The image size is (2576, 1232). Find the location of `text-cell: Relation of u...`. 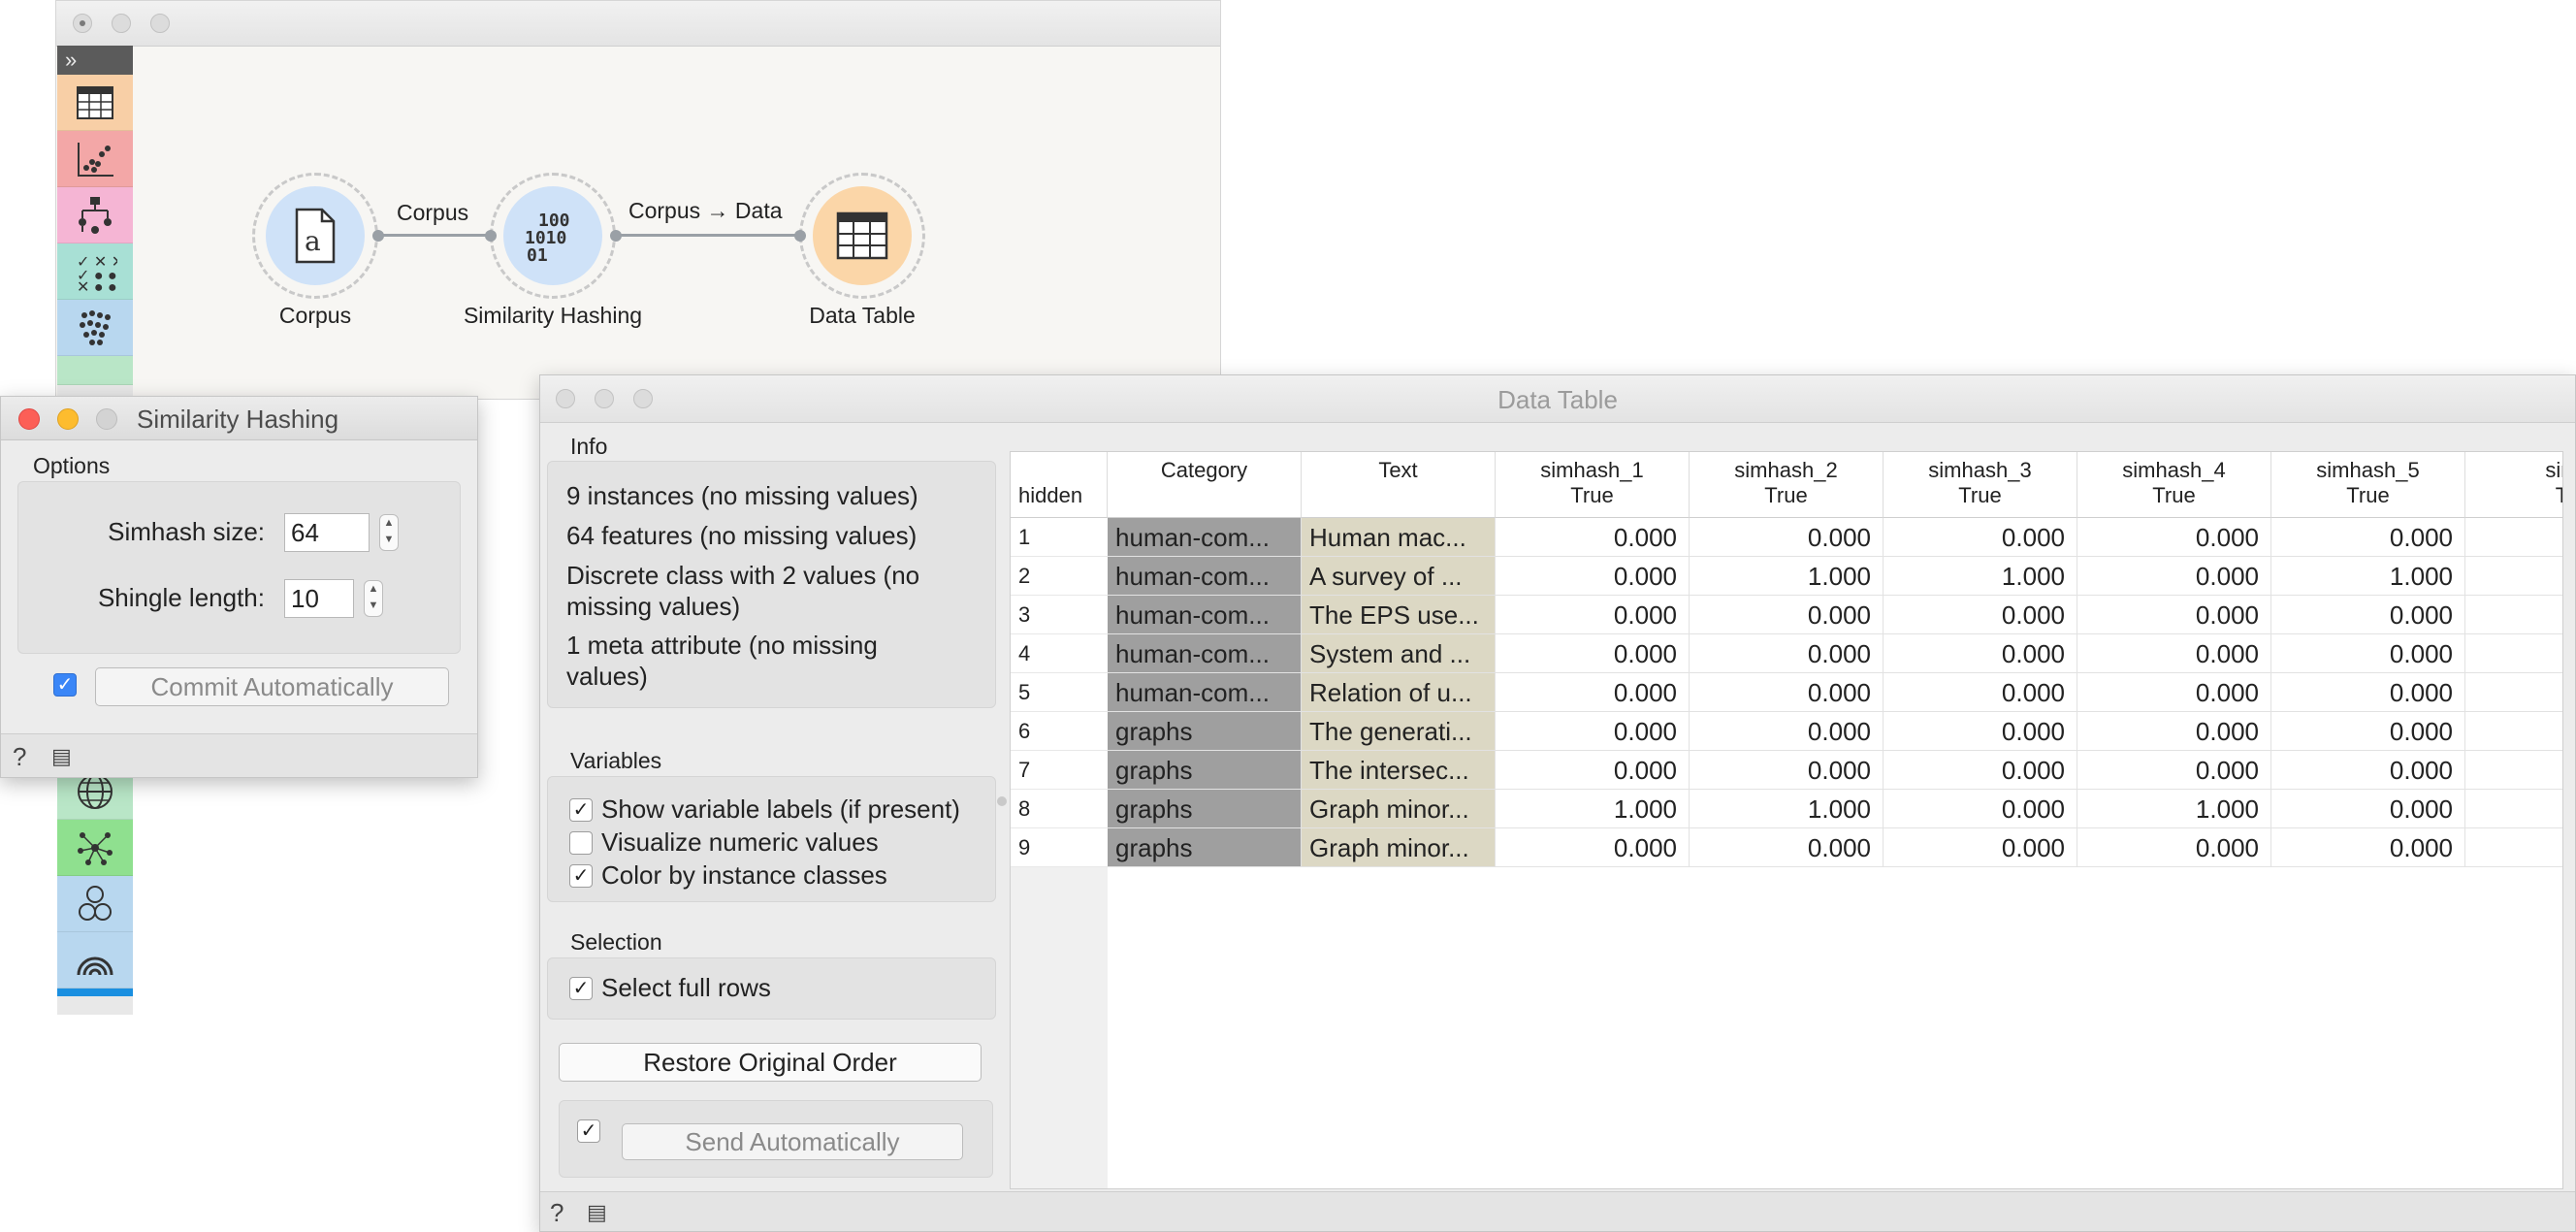

text-cell: Relation of u... is located at coordinates (1399, 692).